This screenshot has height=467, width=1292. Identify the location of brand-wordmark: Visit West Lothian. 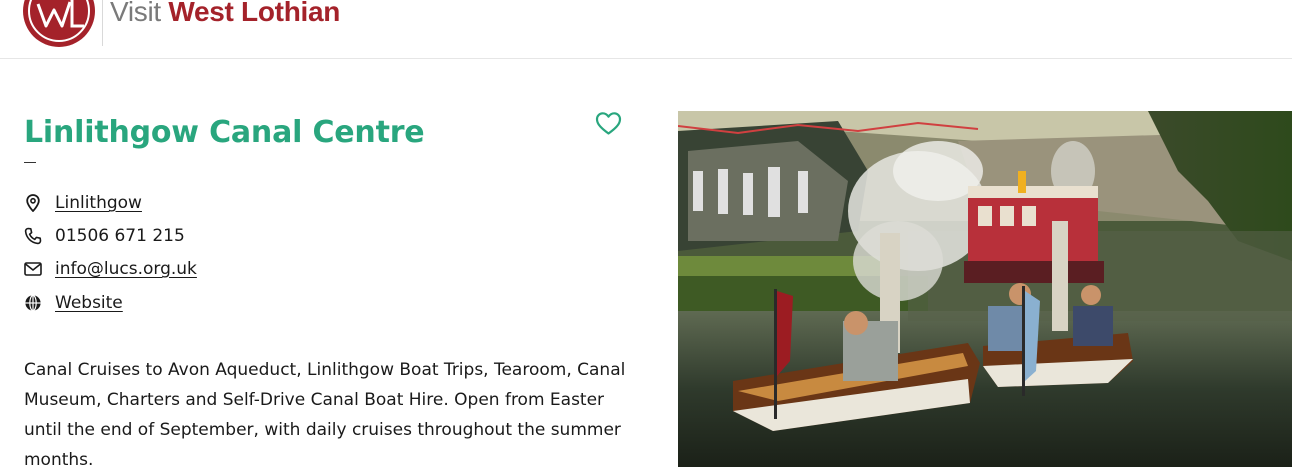
(225, 15).